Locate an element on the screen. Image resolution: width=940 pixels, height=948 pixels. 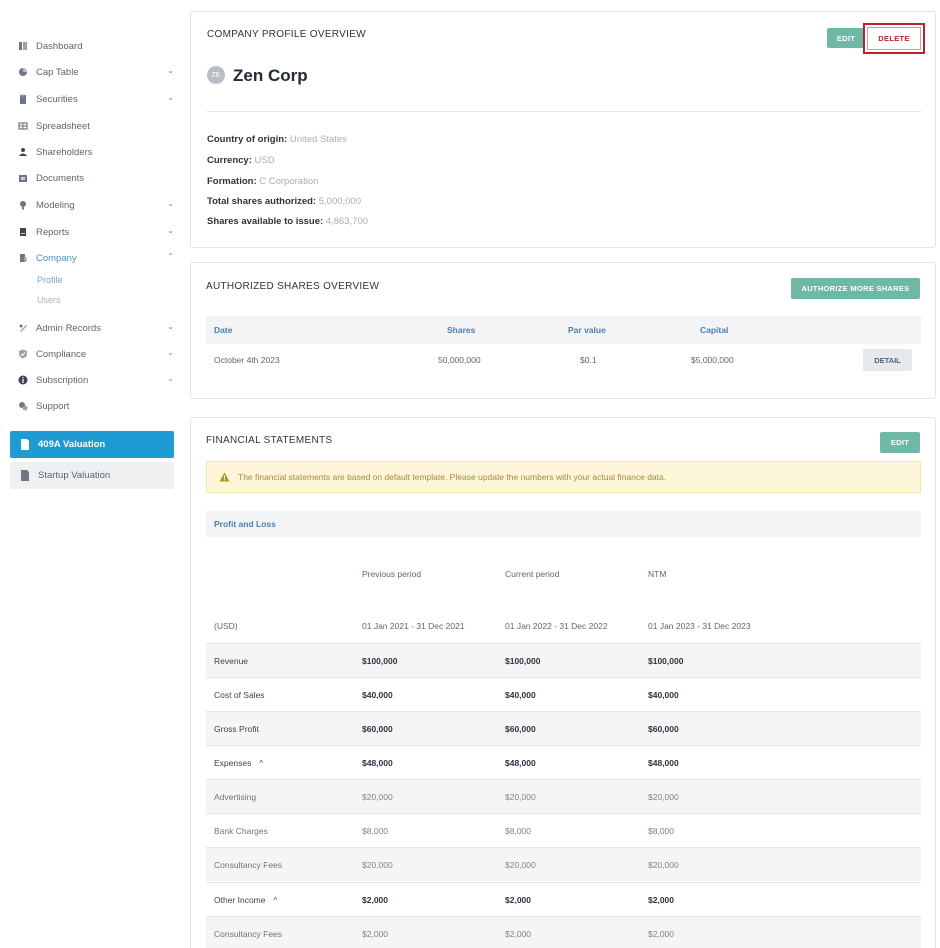
financial-statements-title: FINANCIAL STATEMENTS is located at coordinates (269, 440).